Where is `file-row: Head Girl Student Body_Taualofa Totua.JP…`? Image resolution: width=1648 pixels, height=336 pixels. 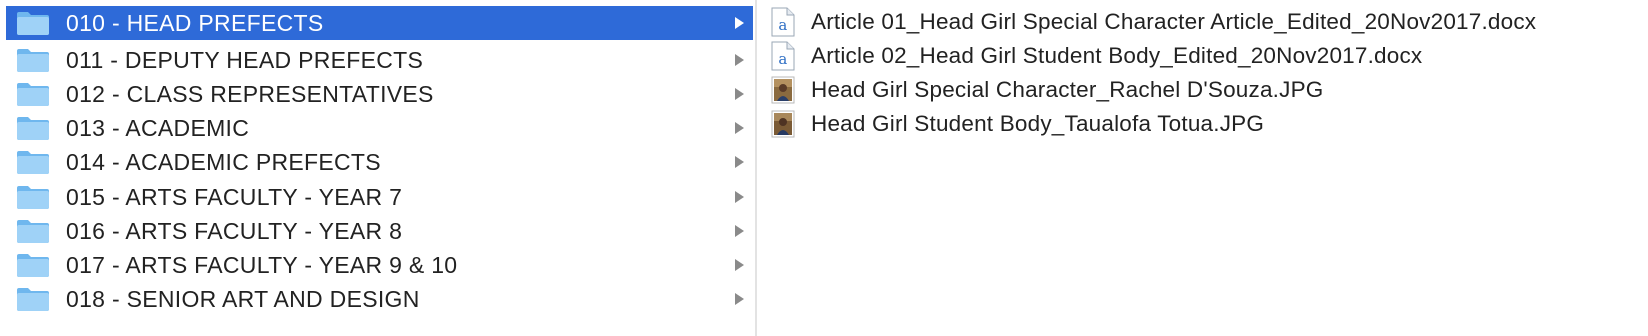 file-row: Head Girl Student Body_Taualofa Totua.JP… is located at coordinates (1017, 124).